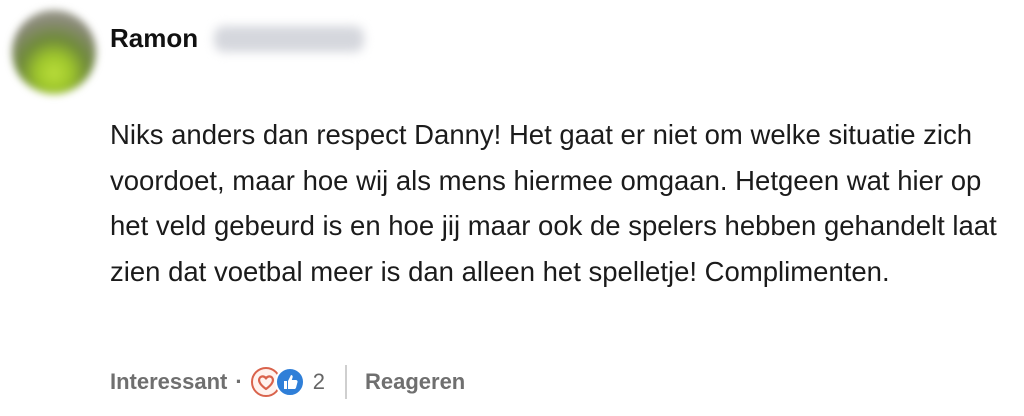 The height and width of the screenshot is (416, 1024). Describe the element at coordinates (289, 39) in the screenshot. I see `author-surname-blurred` at that location.